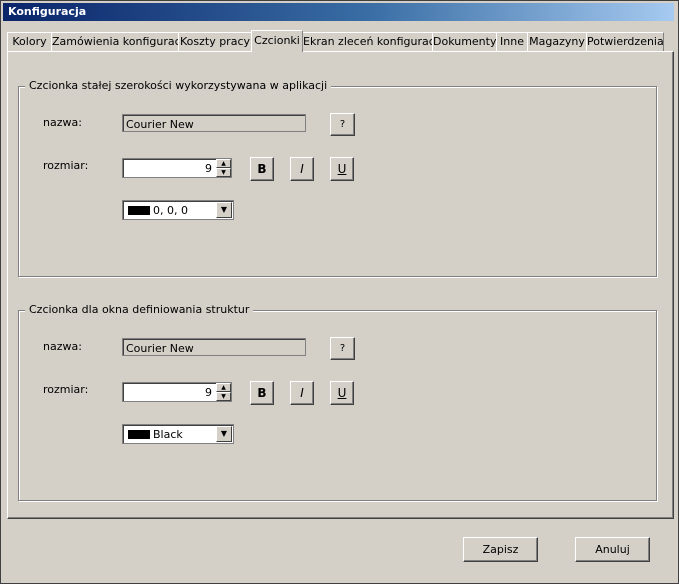  I want to click on cancel-button: Anuluj, so click(612, 549).